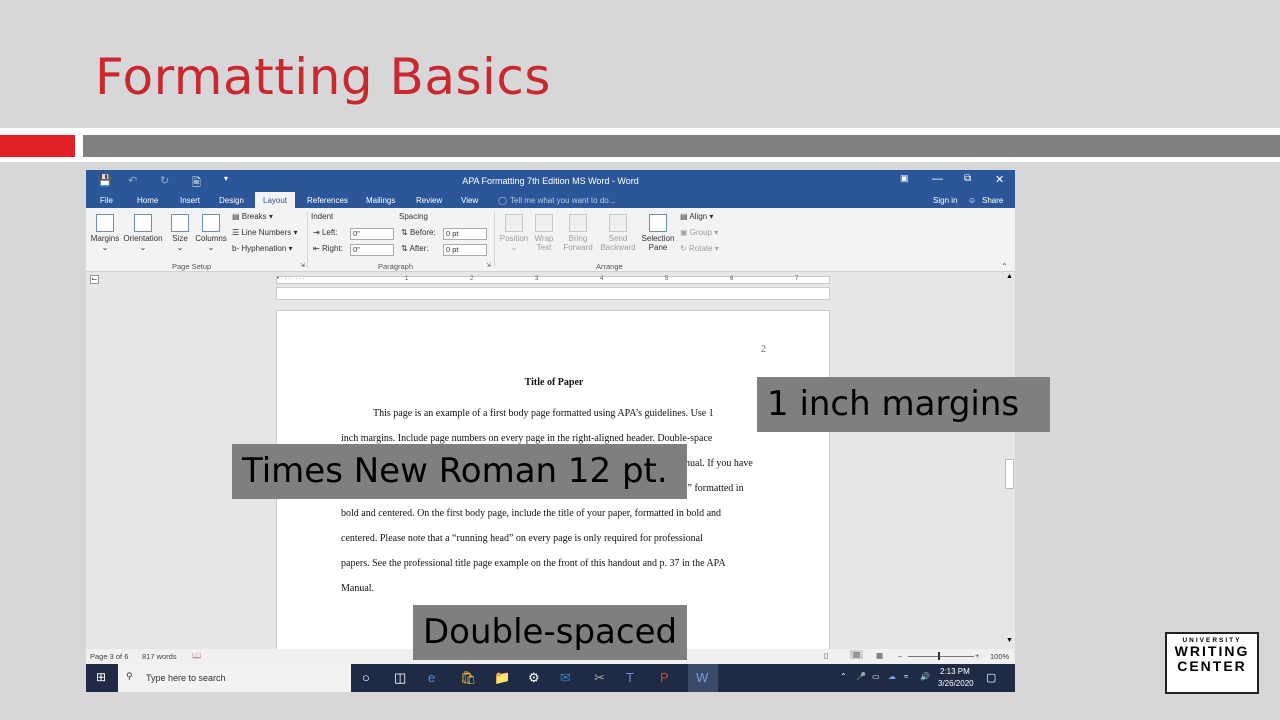  I want to click on wrap-text-button: Wrap Text, so click(544, 233).